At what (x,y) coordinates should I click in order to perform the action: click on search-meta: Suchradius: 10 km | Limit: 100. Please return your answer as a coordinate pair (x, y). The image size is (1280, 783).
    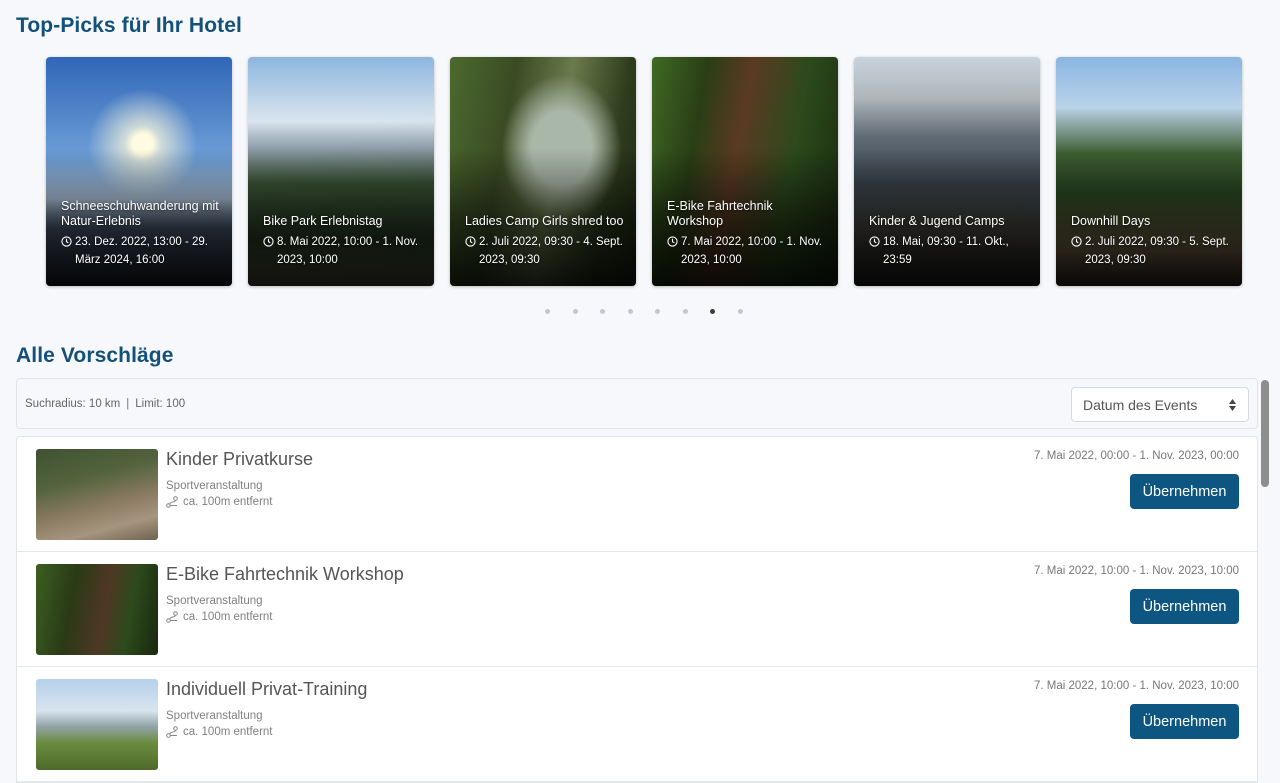
    Looking at the image, I should click on (105, 404).